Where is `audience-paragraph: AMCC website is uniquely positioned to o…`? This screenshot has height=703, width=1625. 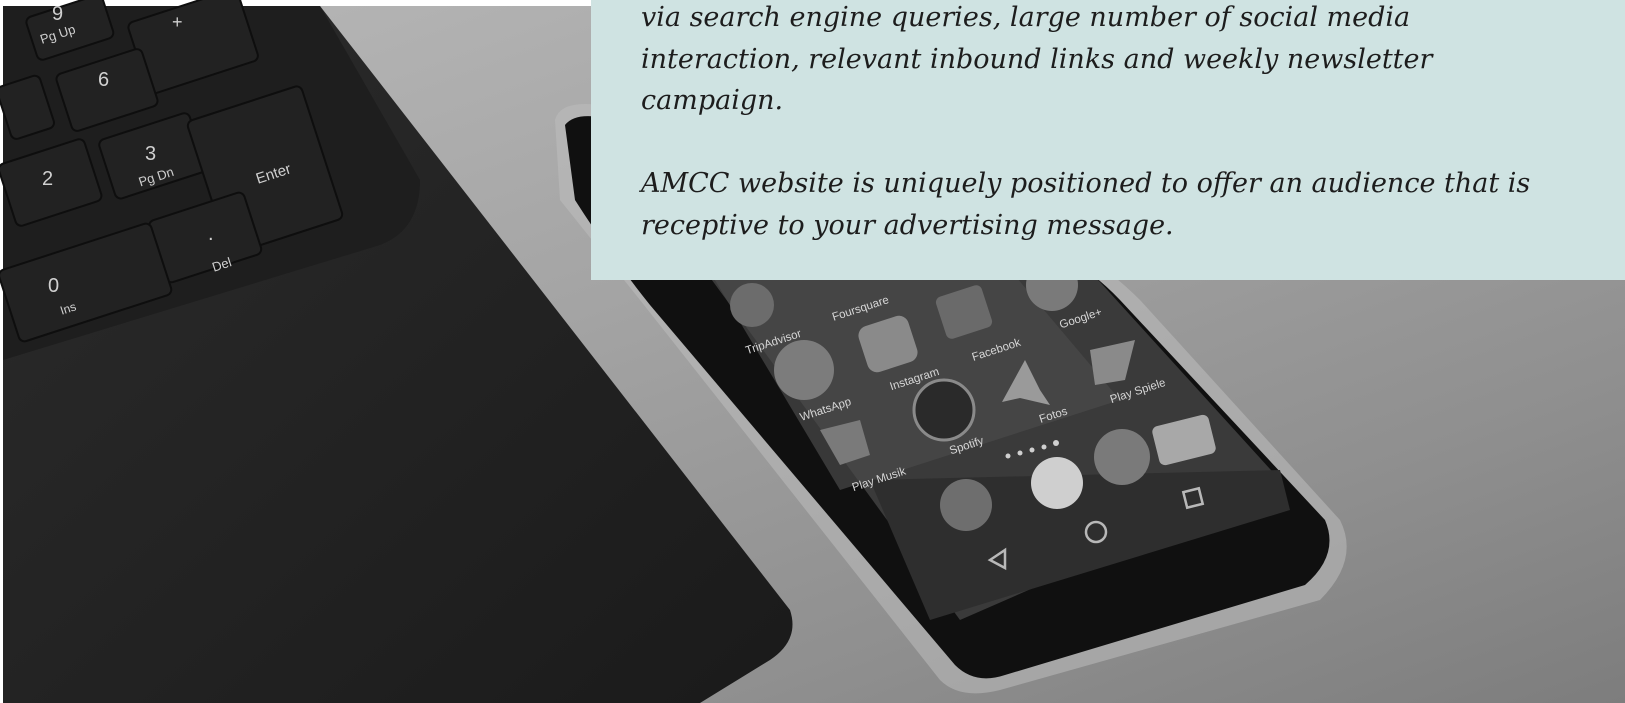 audience-paragraph: AMCC website is uniquely positioned to o… is located at coordinates (1086, 204).